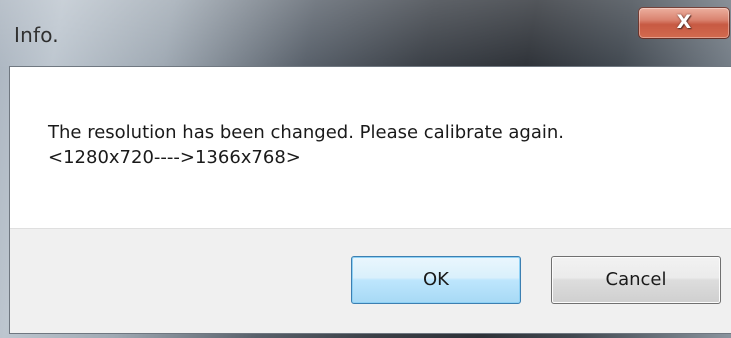  I want to click on close-icon: X, so click(684, 22).